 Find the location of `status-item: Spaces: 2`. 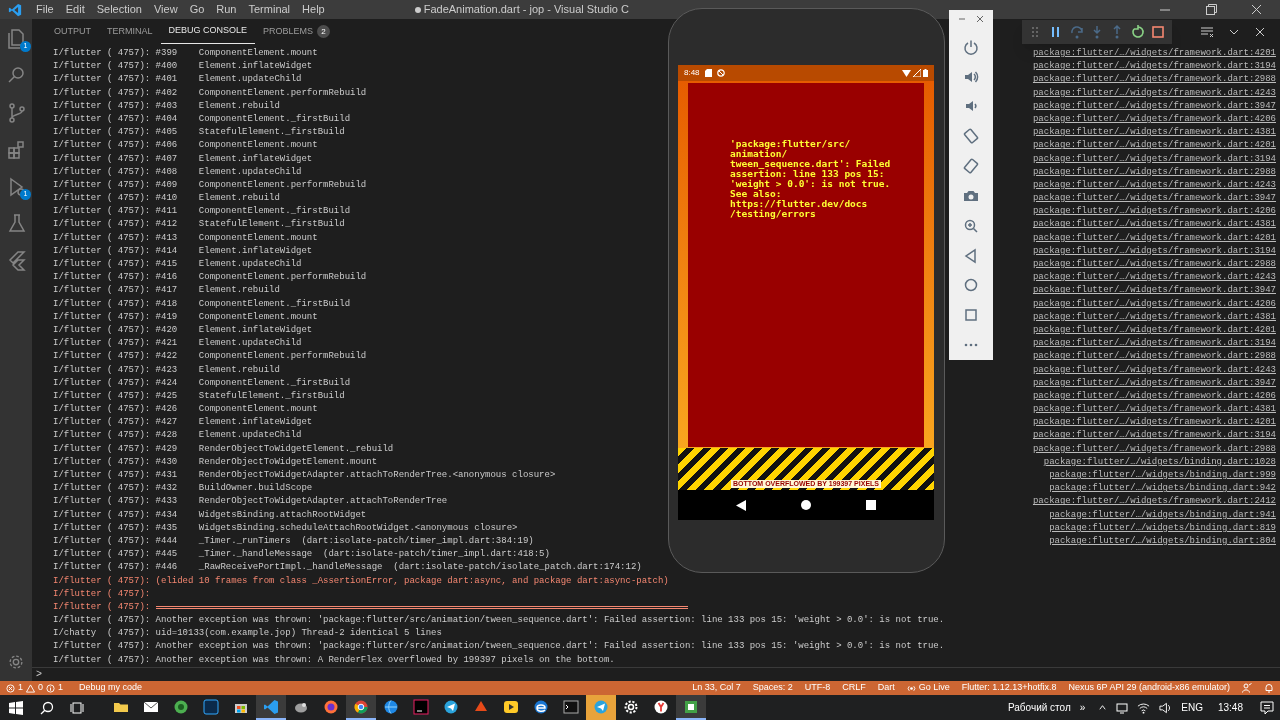

status-item: Spaces: 2 is located at coordinates (772, 688).